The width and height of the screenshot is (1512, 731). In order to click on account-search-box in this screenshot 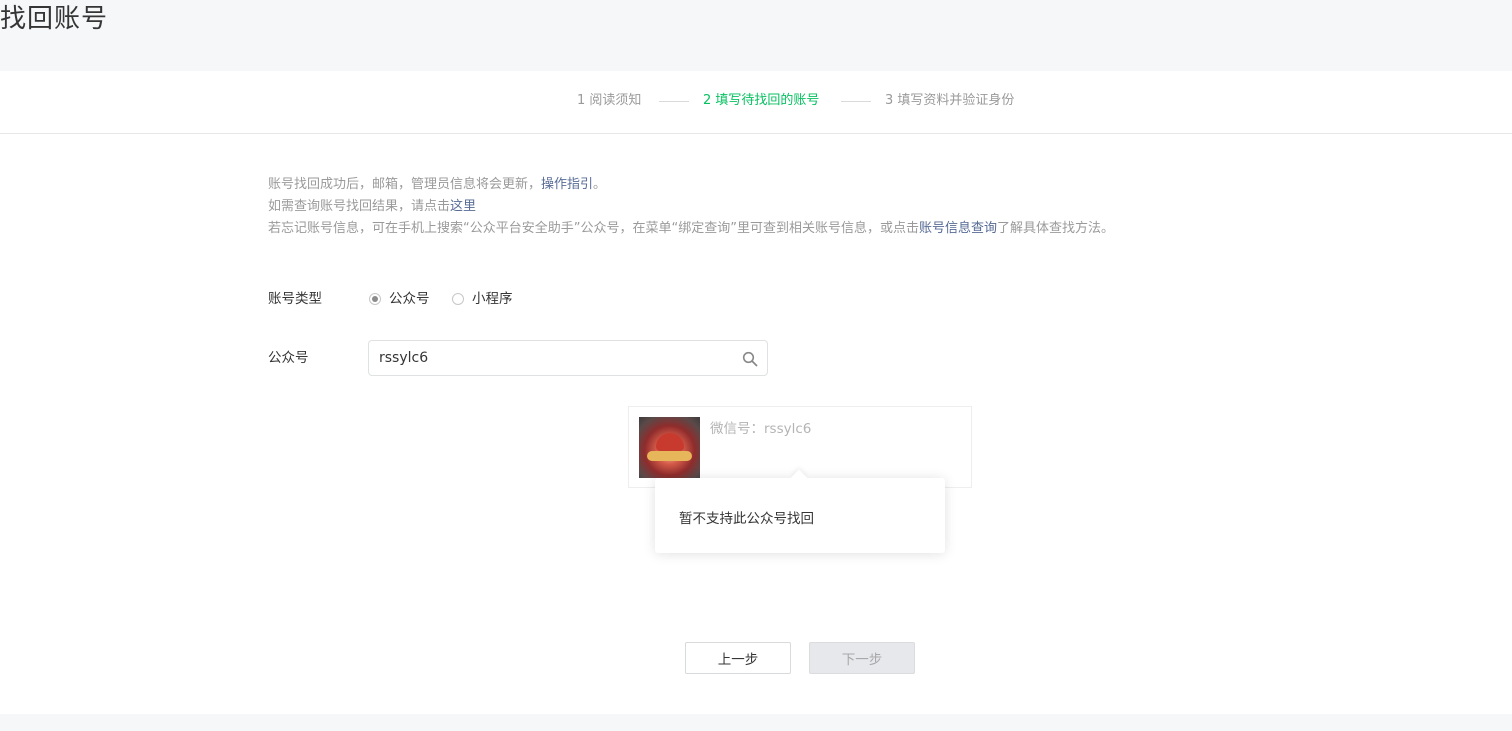, I will do `click(568, 358)`.